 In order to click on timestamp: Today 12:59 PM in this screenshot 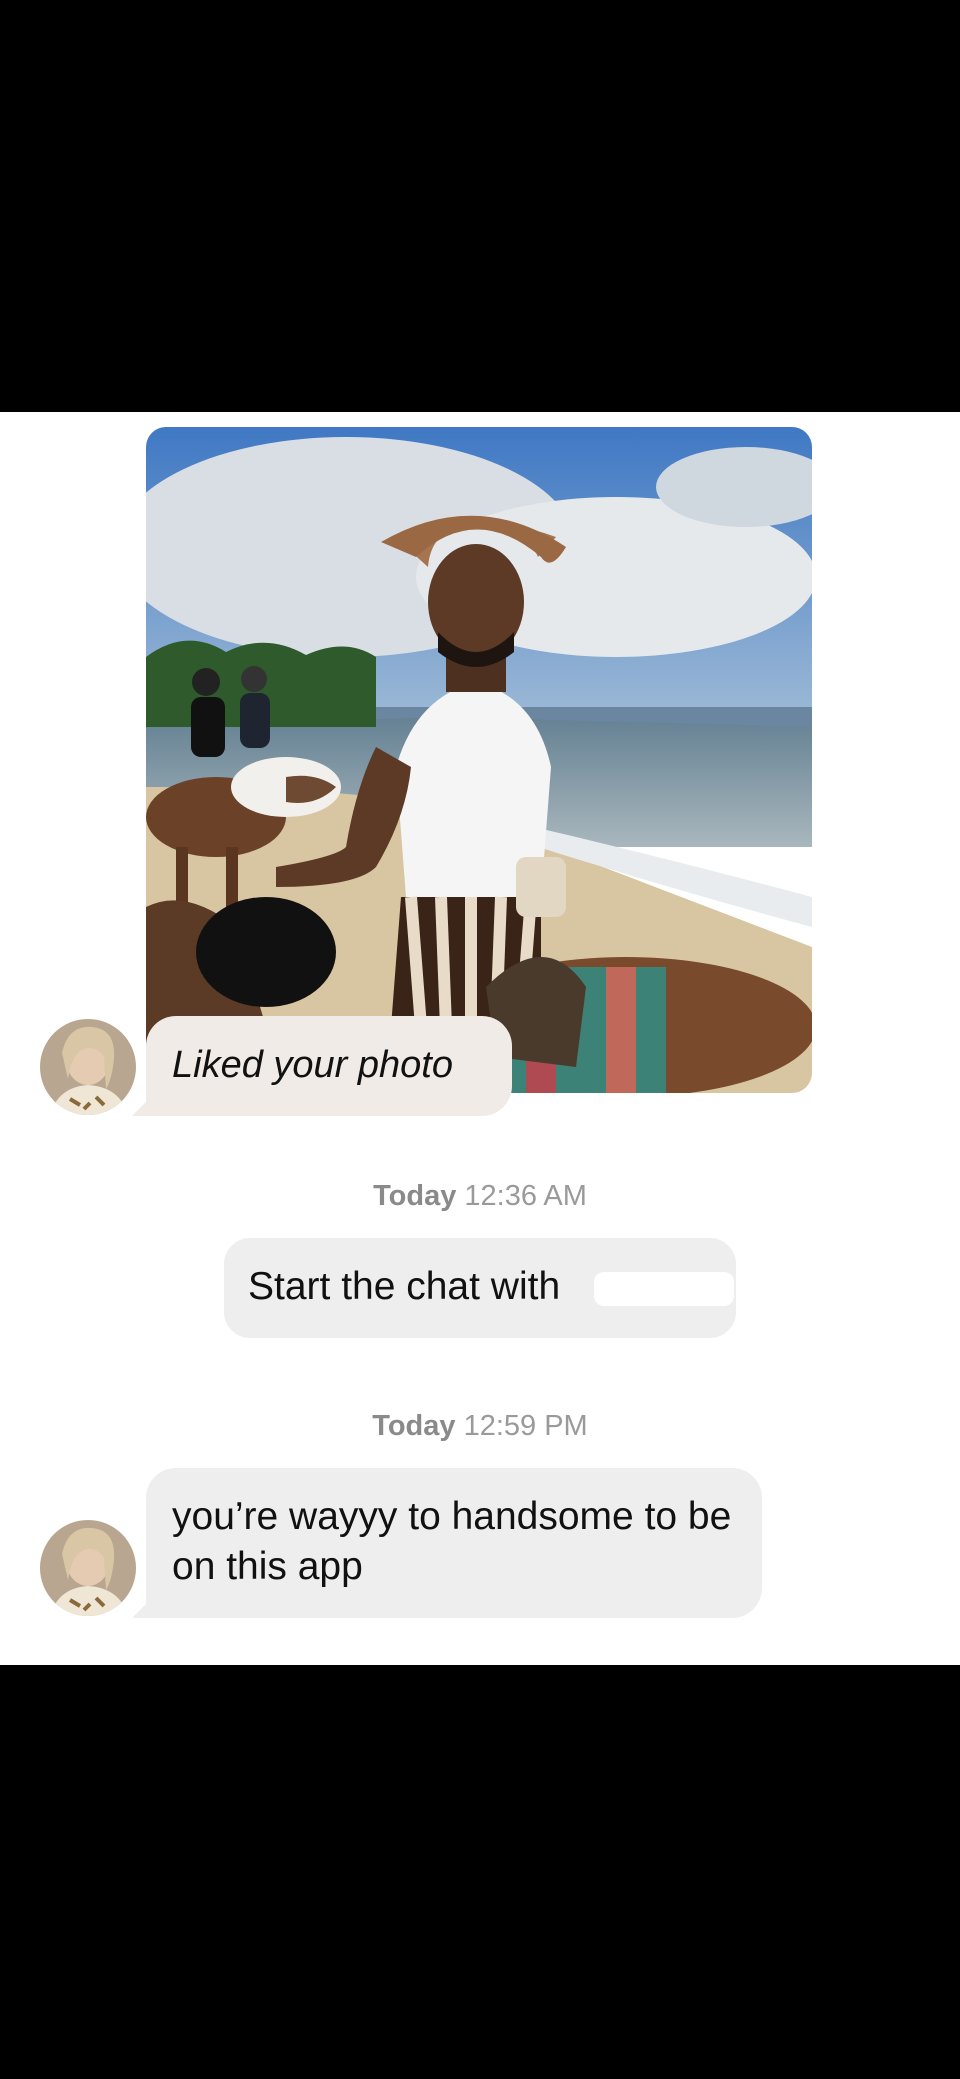, I will do `click(480, 1426)`.